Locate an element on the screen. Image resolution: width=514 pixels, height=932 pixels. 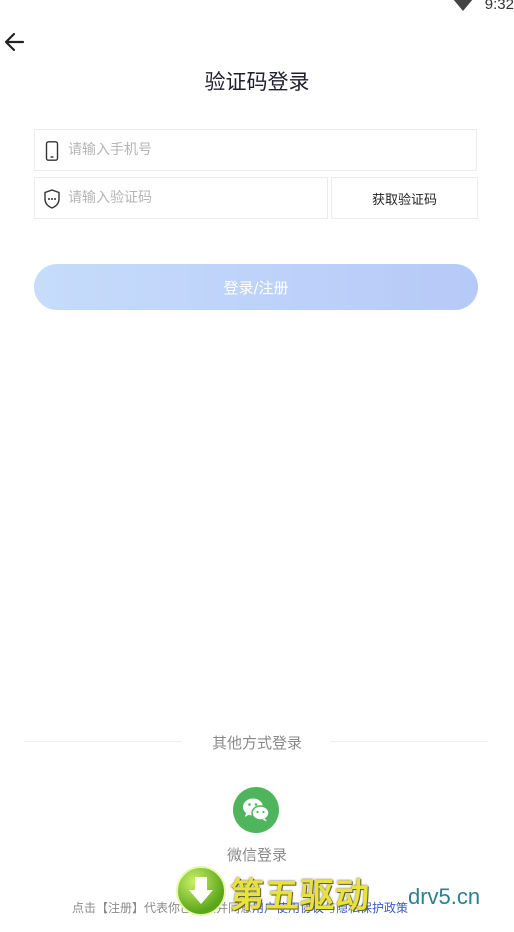
wechat-login-button is located at coordinates (256, 810).